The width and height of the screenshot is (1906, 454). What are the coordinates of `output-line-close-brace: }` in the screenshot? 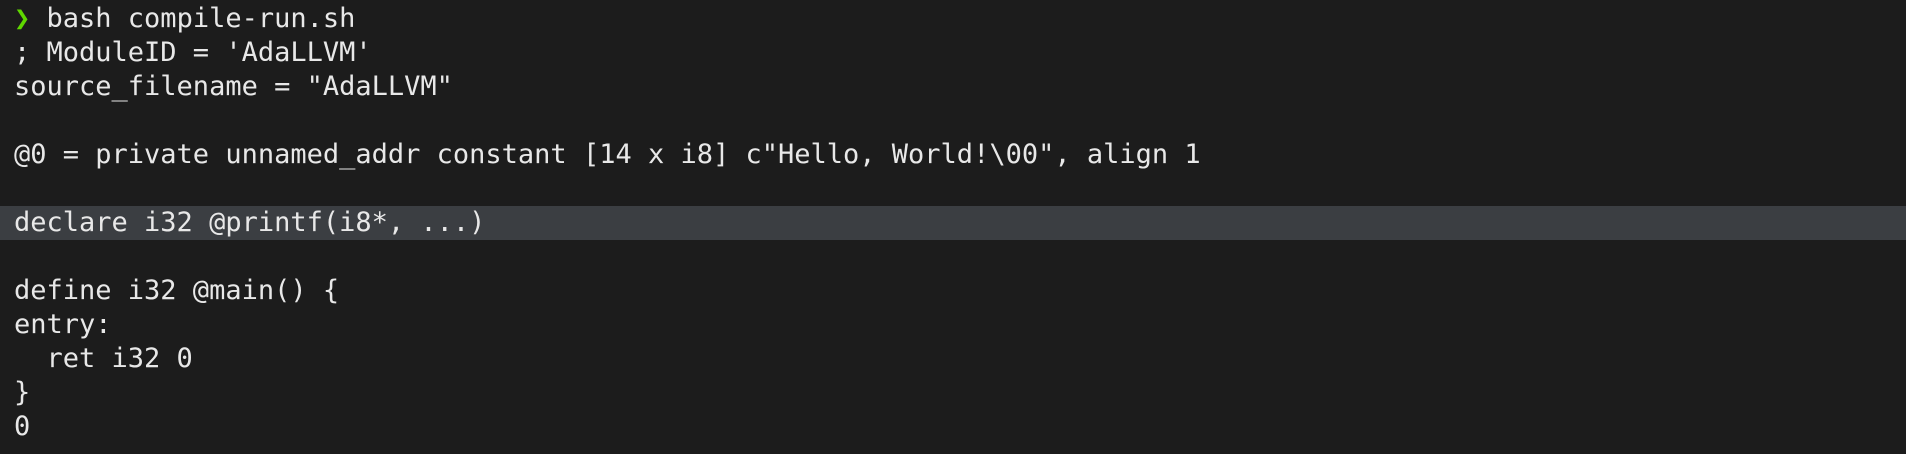 It's located at (22, 392).